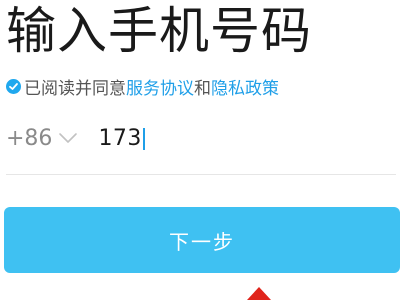  I want to click on terms-of-service-link: 服务协议, so click(160, 86).